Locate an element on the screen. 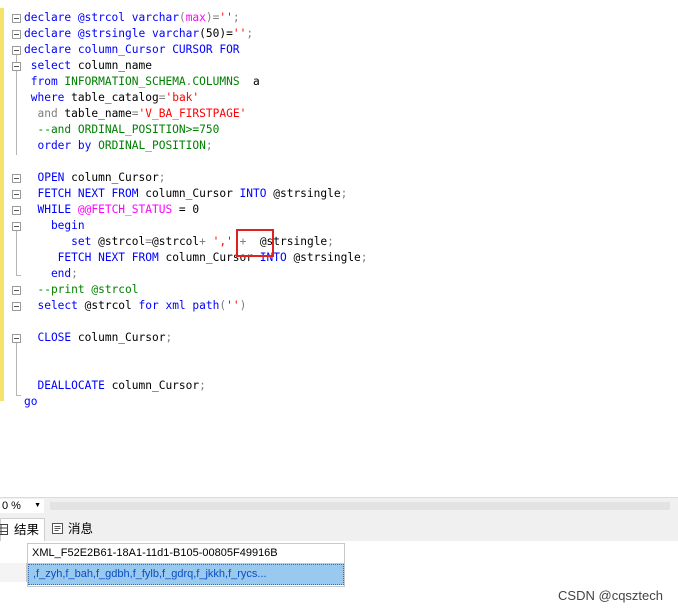  code-token: = 0 is located at coordinates (186, 209).